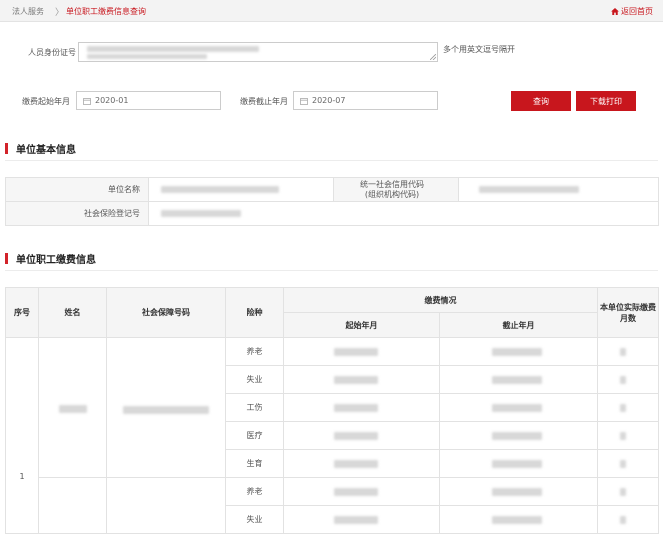  Describe the element at coordinates (77, 189) in the screenshot. I see `unit-name-label: 单位名称` at that location.